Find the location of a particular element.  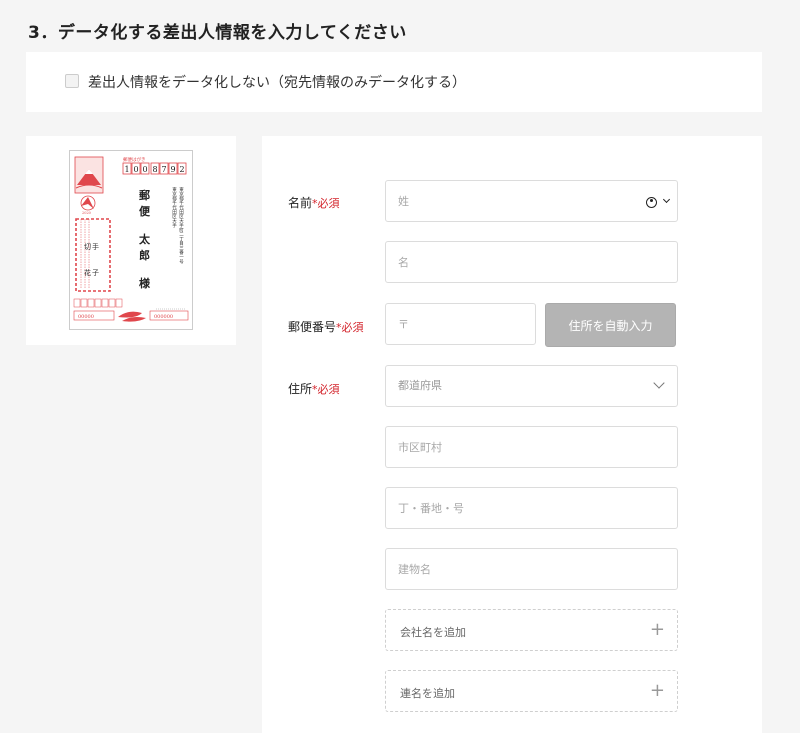

postcard-year: 2020 is located at coordinates (86, 213).